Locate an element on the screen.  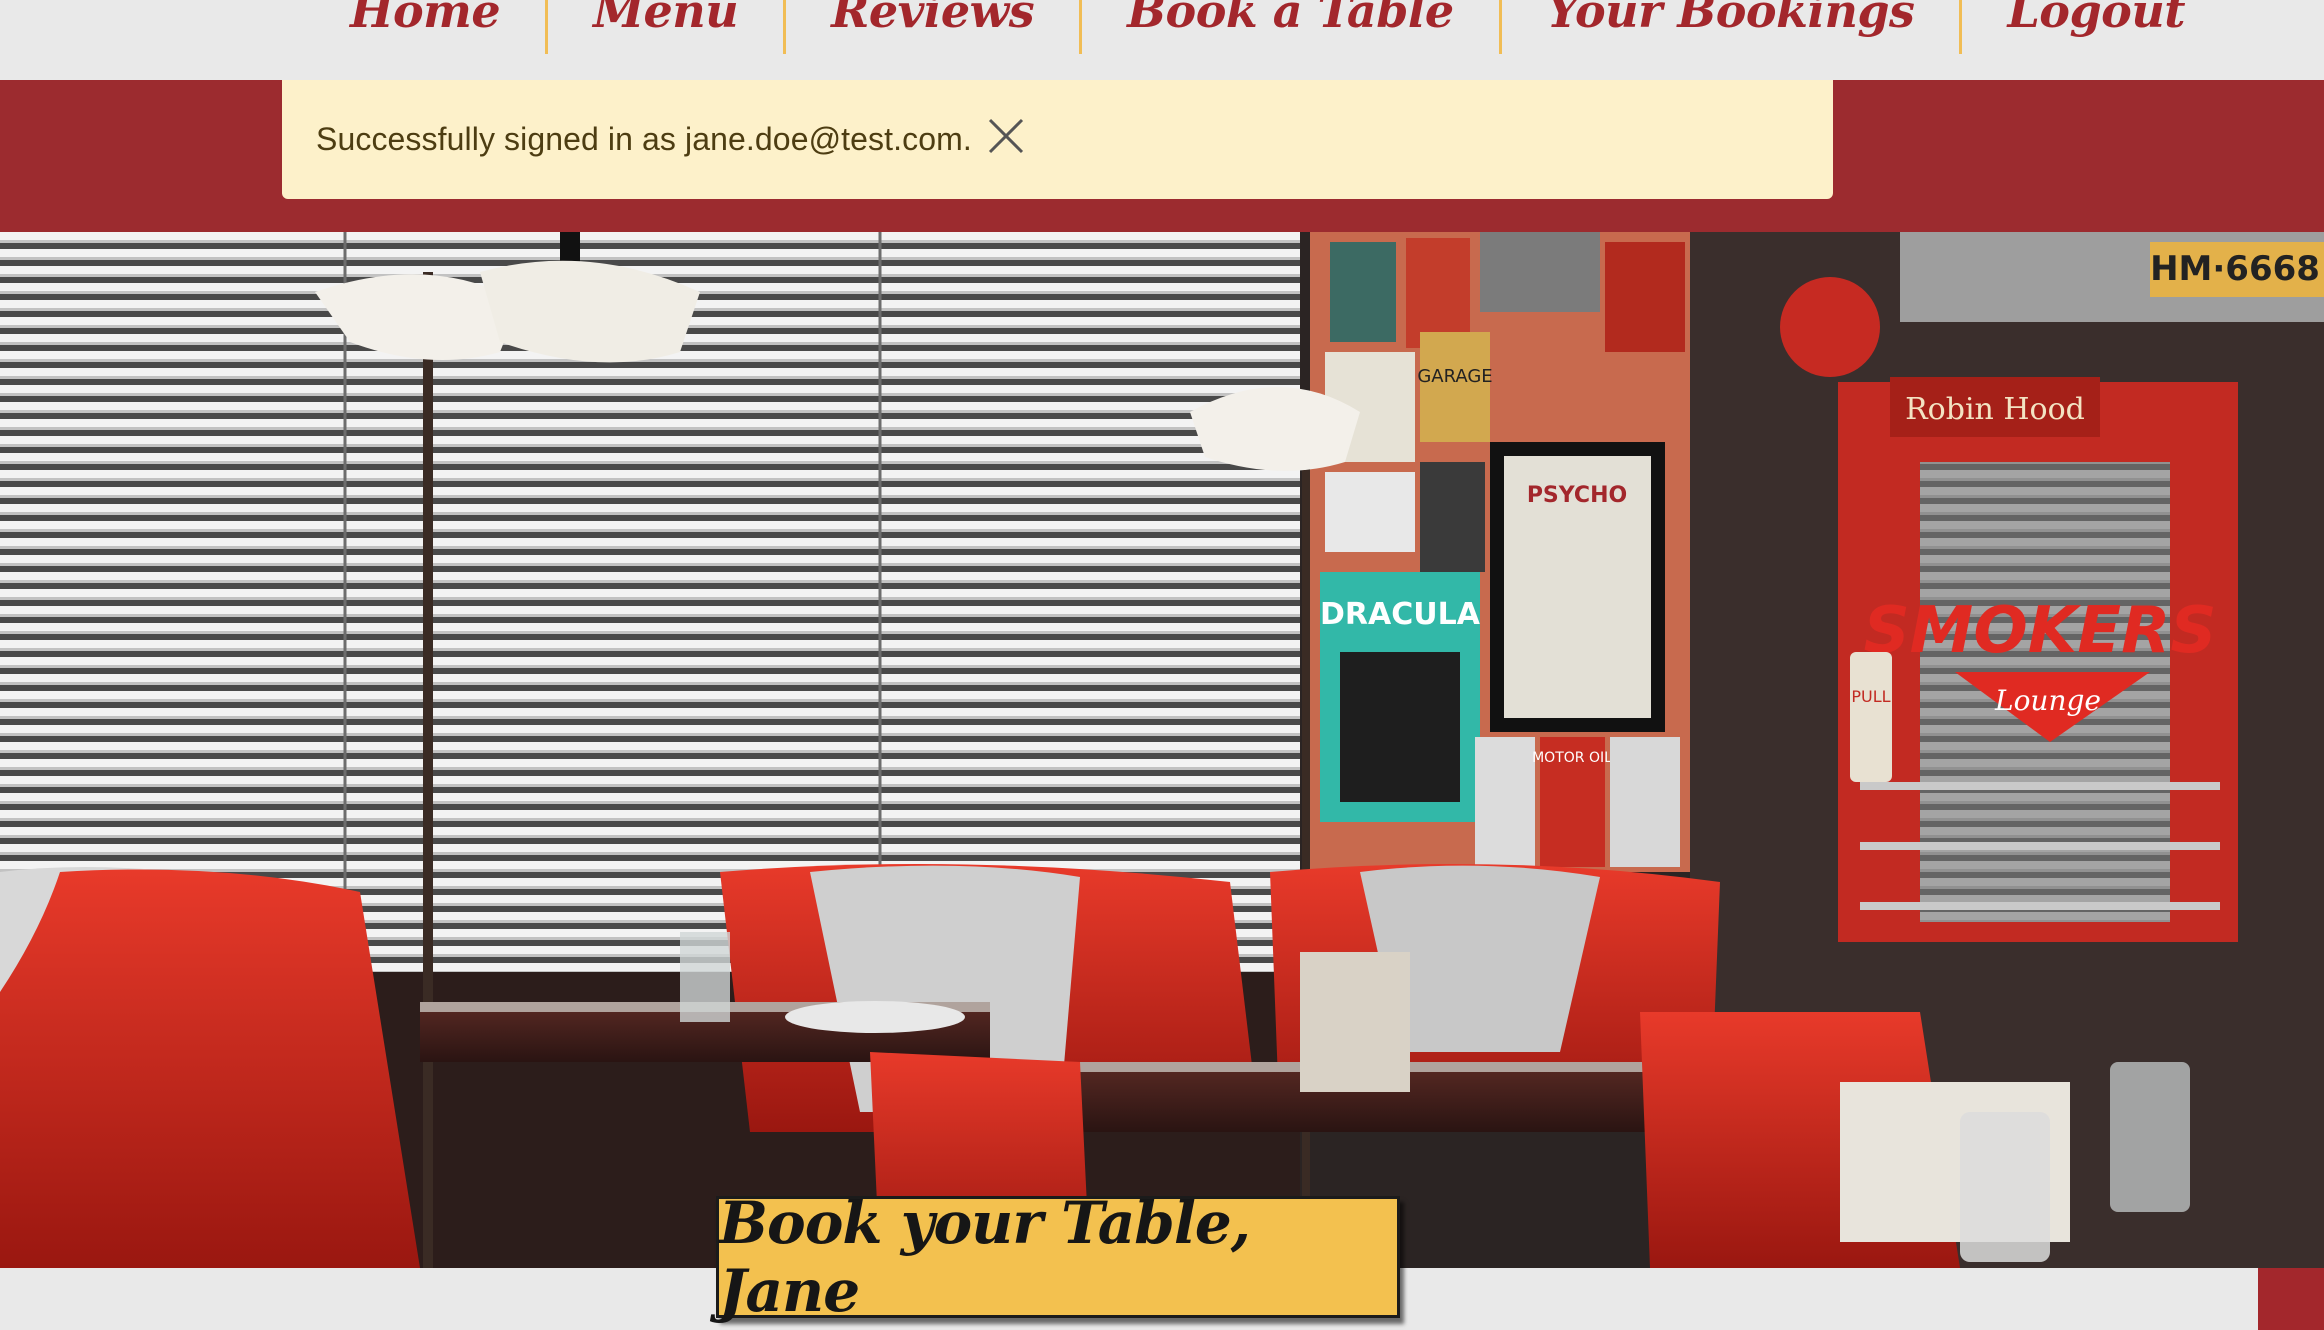
license-plate-text: HM·6668 is located at coordinates (2235, 269).